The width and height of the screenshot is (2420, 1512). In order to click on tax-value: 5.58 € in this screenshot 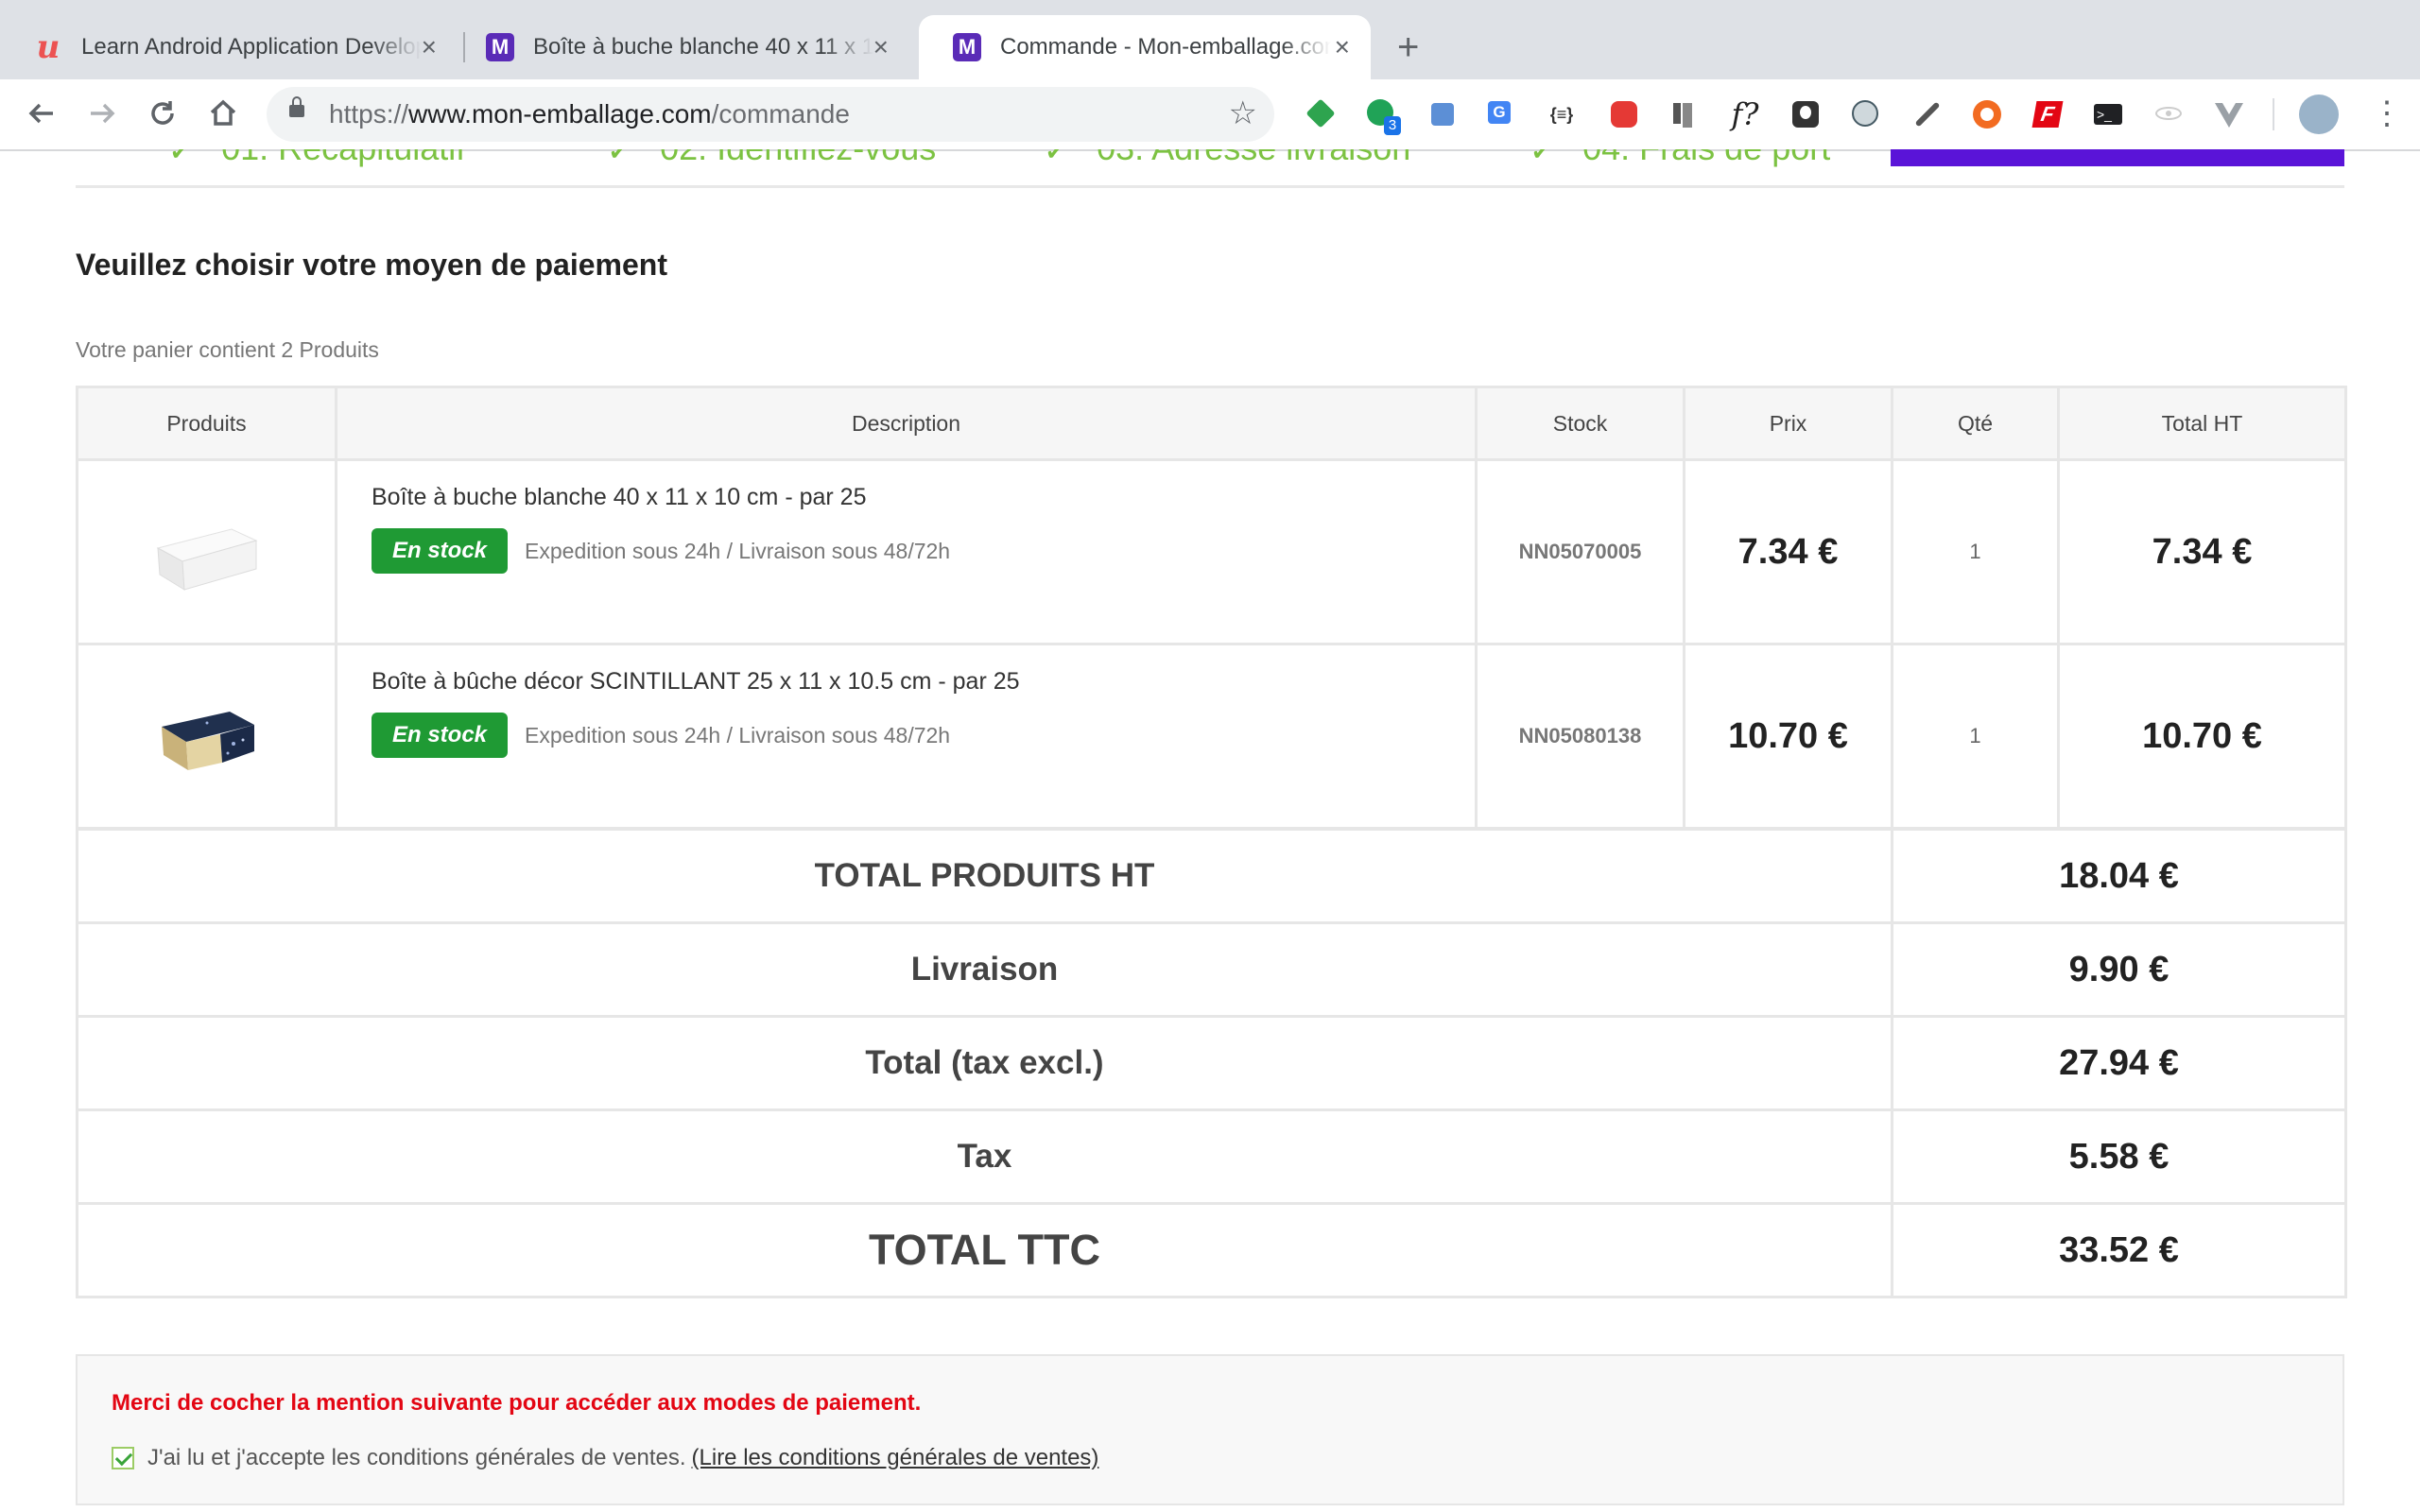, I will do `click(2119, 1156)`.